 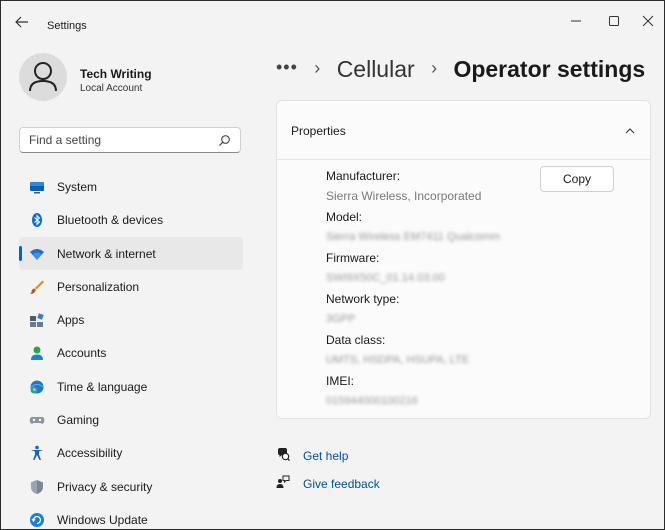 What do you see at coordinates (340, 381) in the screenshot?
I see `imei-label: IMEI:` at bounding box center [340, 381].